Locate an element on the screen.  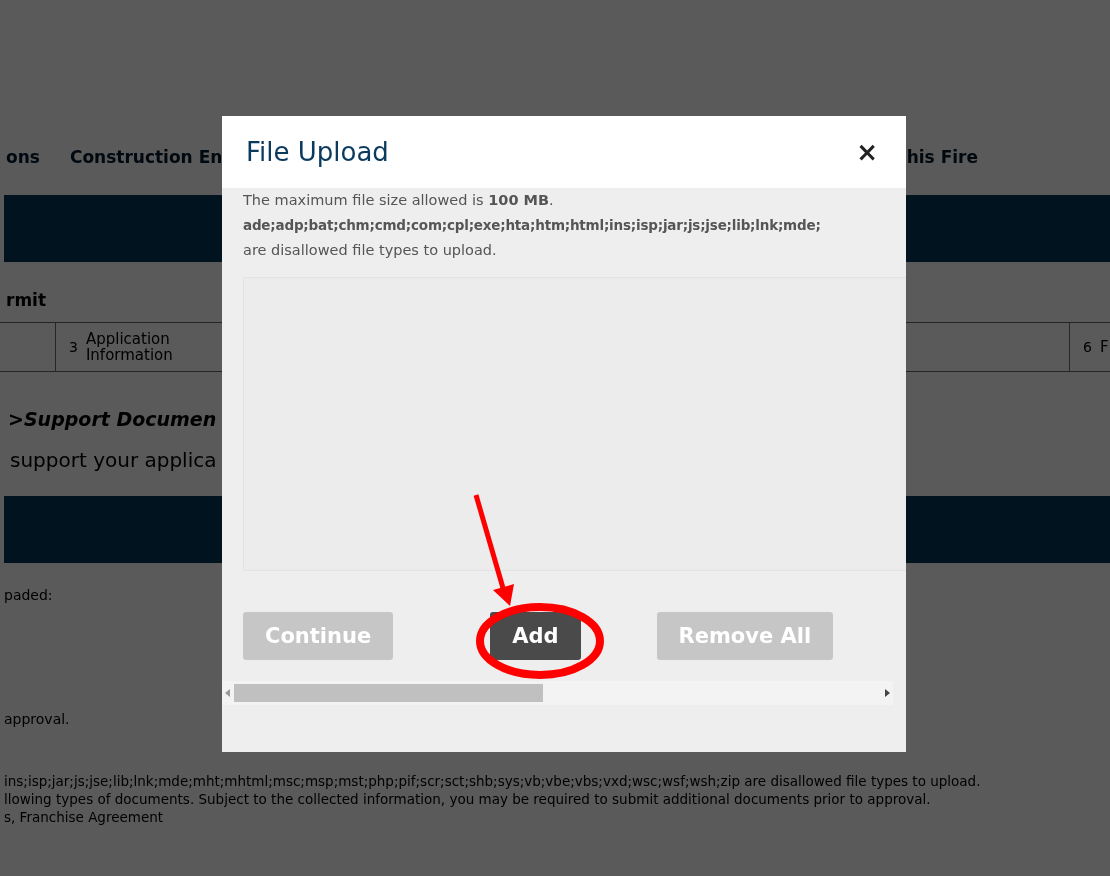
footer-text: s, Franchise Agreement is located at coordinates (84, 817).